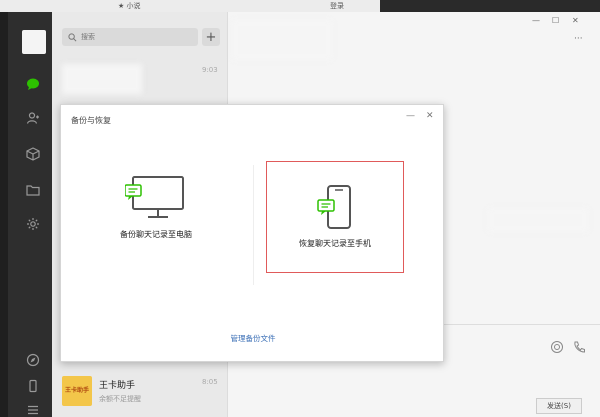  I want to click on phone-icon, so click(33, 386).